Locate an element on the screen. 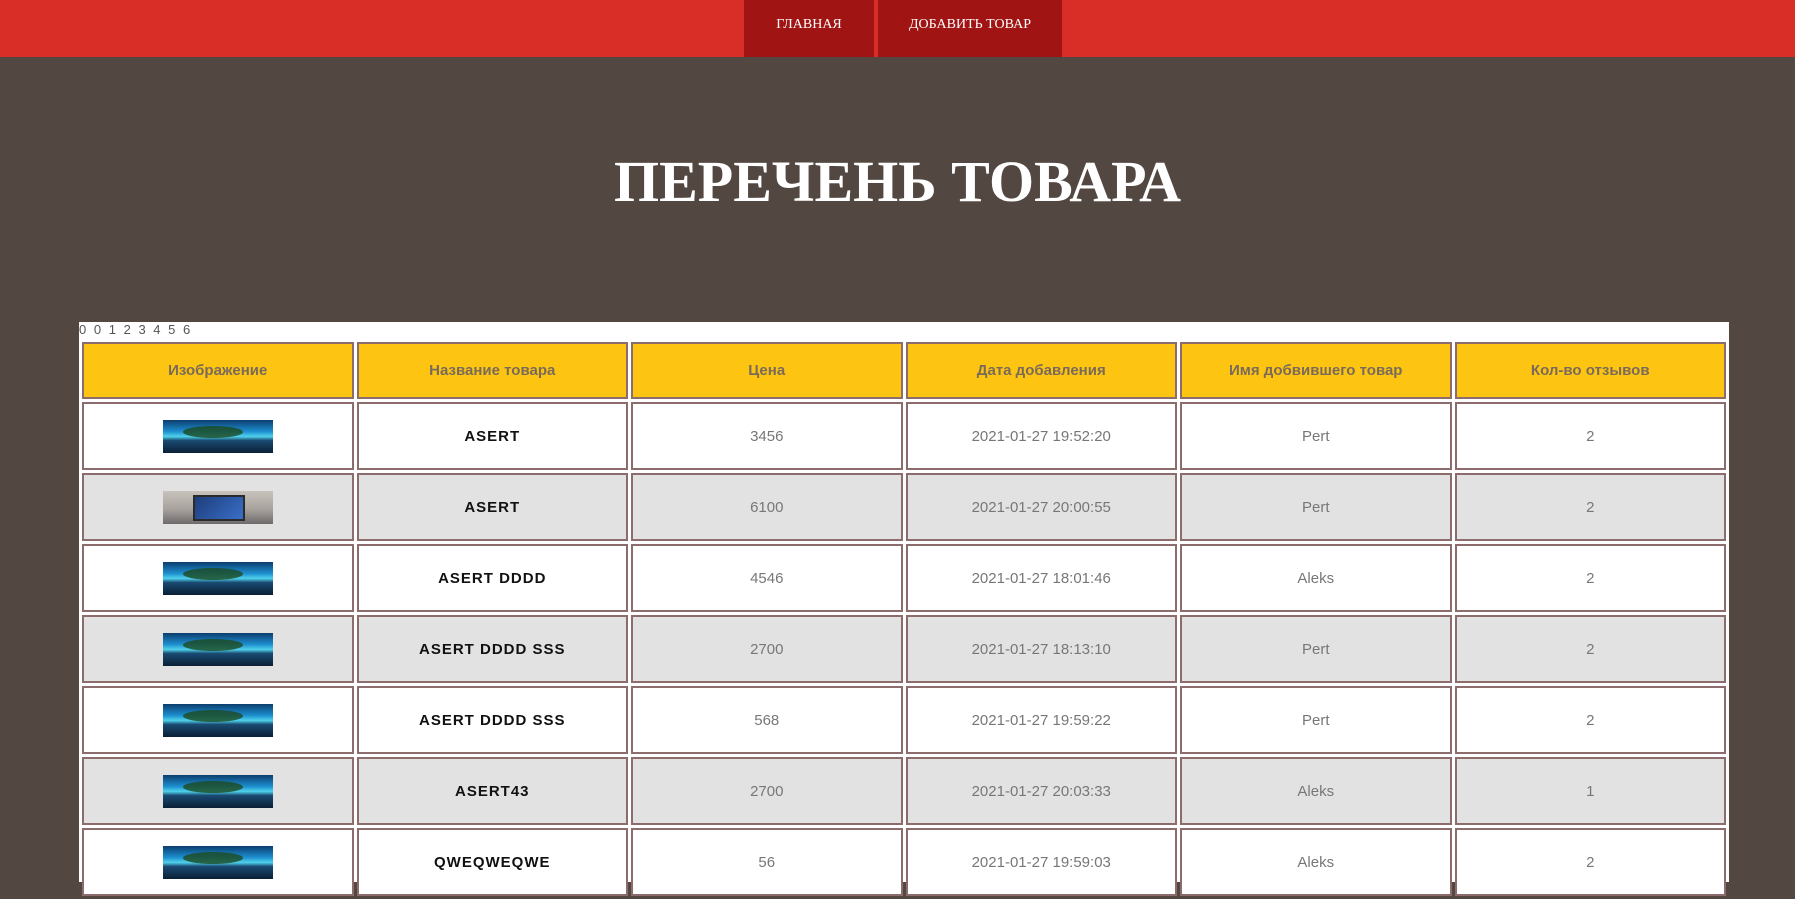  nav-add-product-link: ДОБАВИТЬ ТОВАР is located at coordinates (970, 28).